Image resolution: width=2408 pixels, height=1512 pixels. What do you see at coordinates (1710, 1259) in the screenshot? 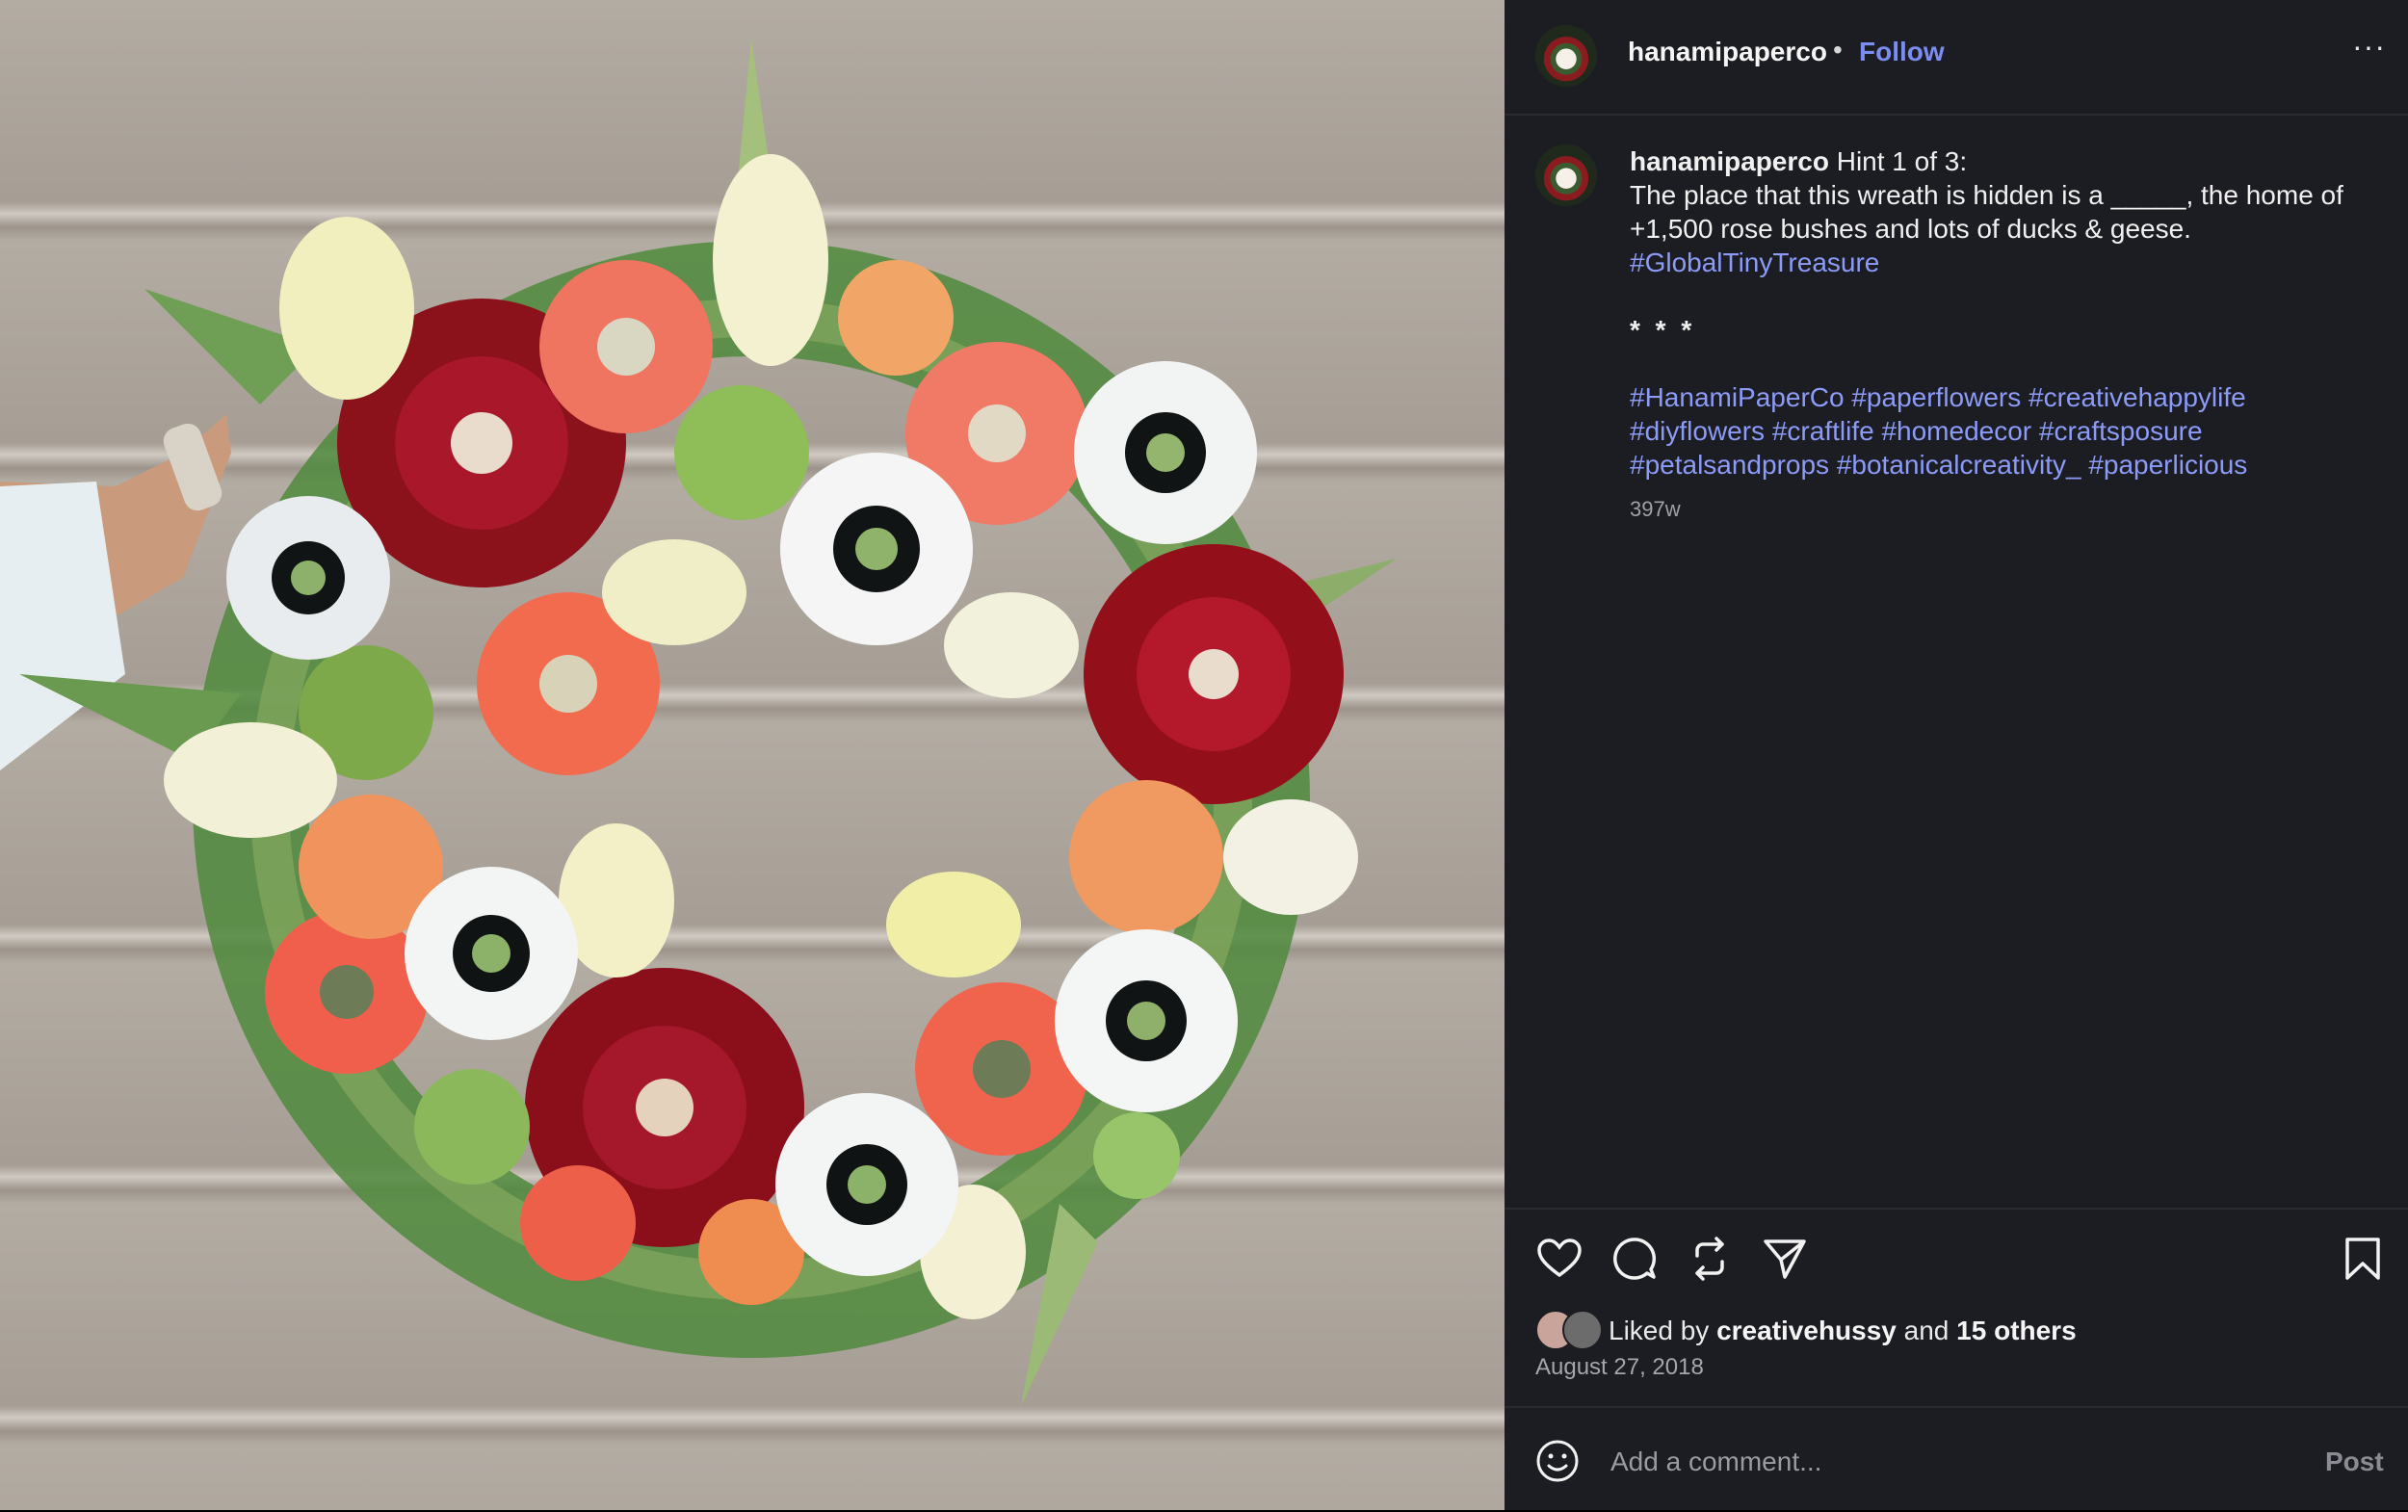
I see `repost-icon` at bounding box center [1710, 1259].